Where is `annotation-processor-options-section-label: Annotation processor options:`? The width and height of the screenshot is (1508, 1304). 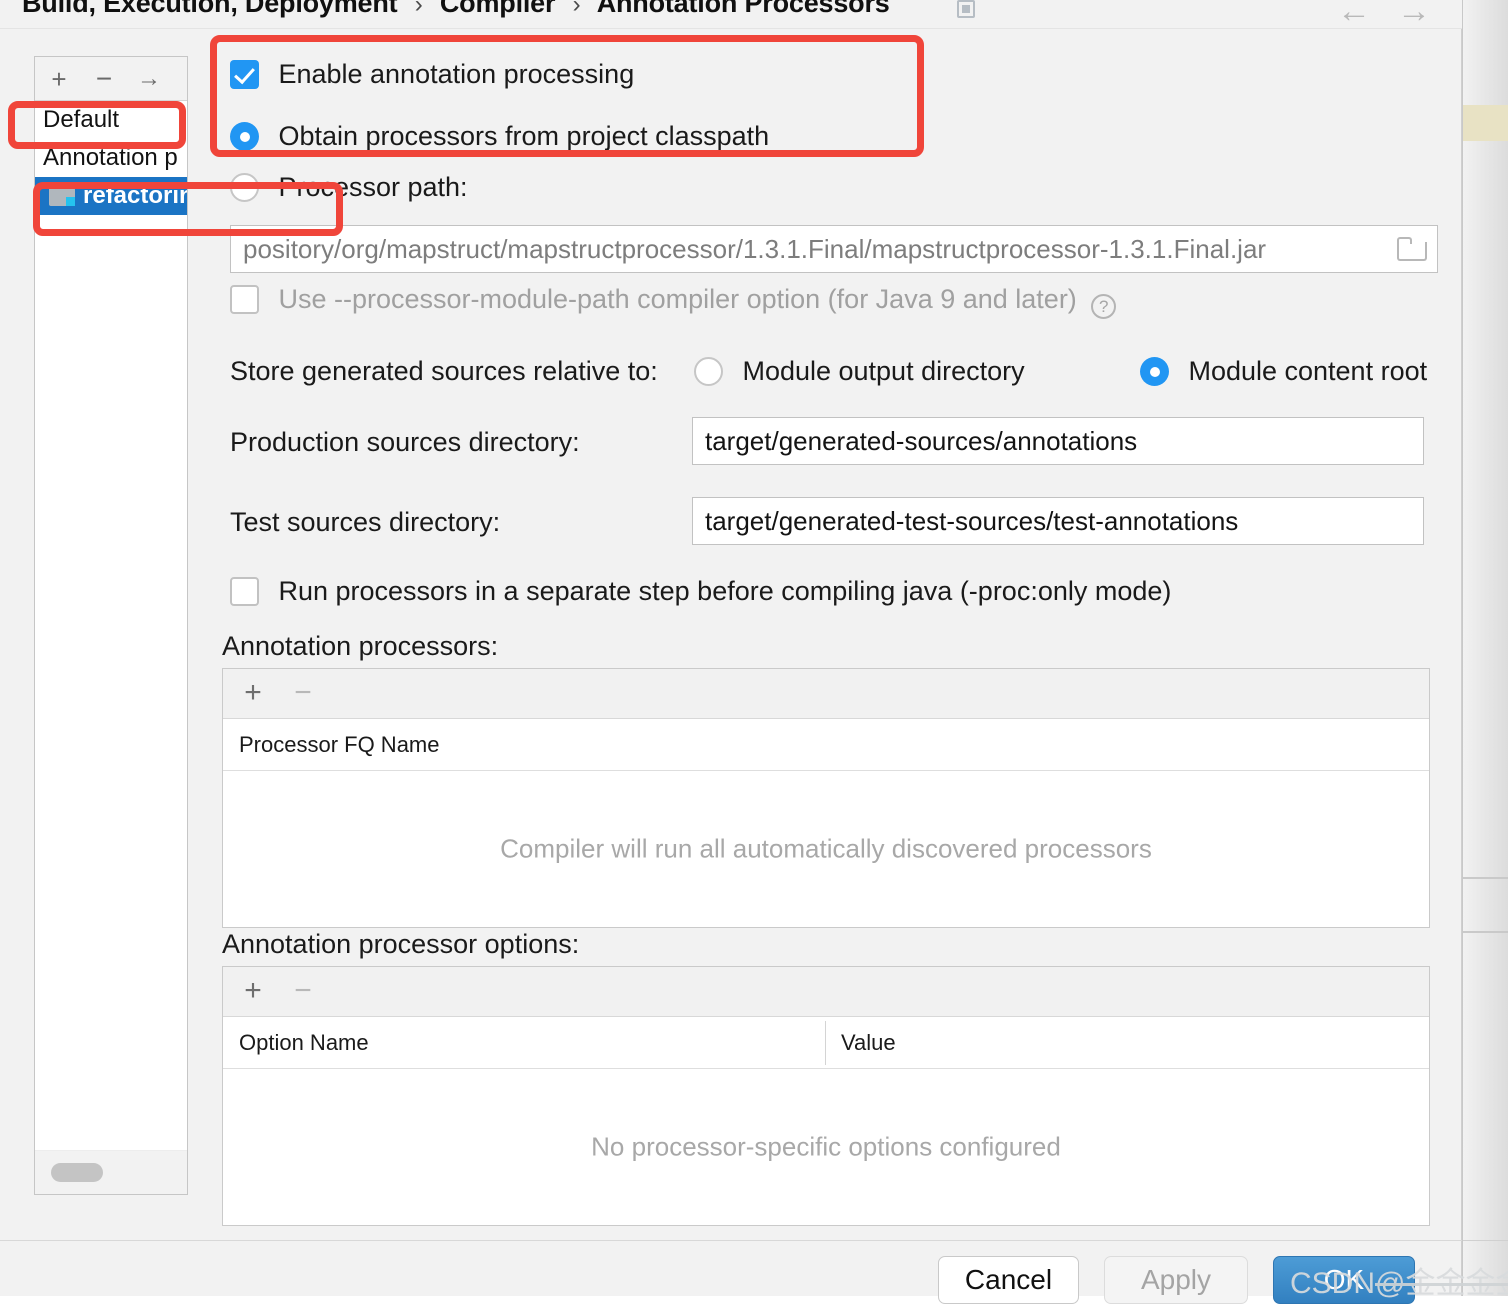
annotation-processor-options-section-label: Annotation processor options: is located at coordinates (400, 944).